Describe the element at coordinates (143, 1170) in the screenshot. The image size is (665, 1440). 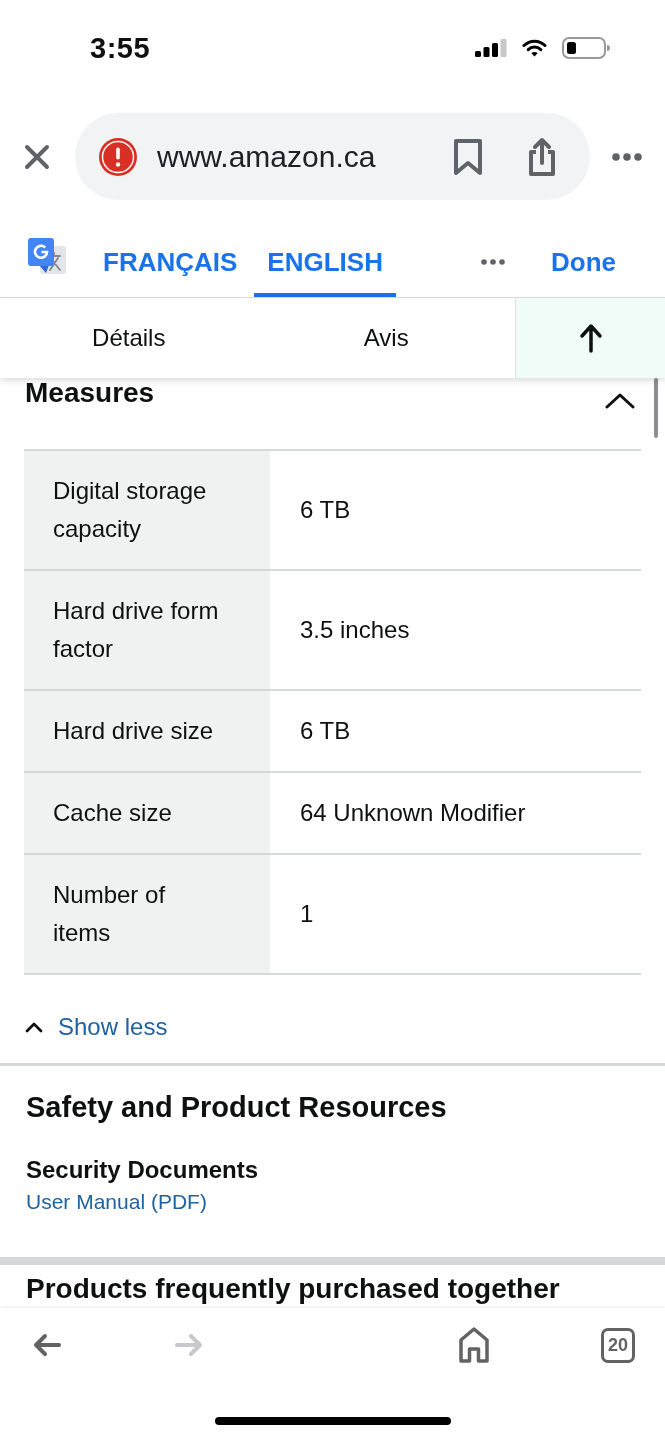
I see `subsection-title: Security Documents` at that location.